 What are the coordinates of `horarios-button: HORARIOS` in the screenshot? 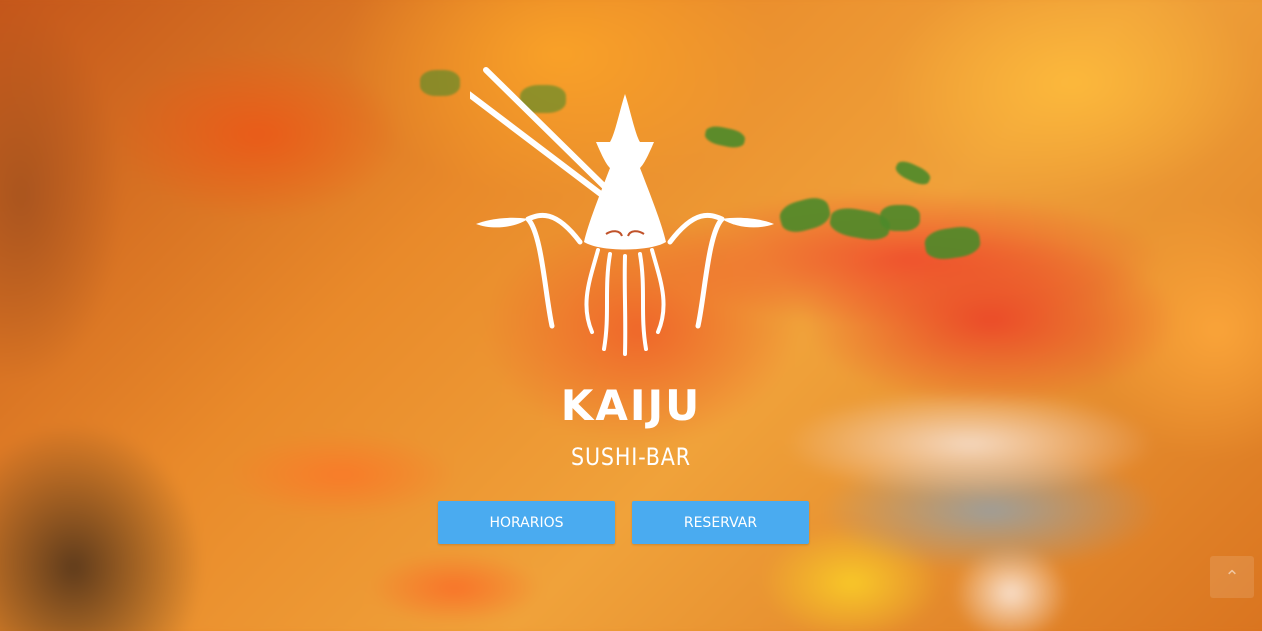 It's located at (526, 522).